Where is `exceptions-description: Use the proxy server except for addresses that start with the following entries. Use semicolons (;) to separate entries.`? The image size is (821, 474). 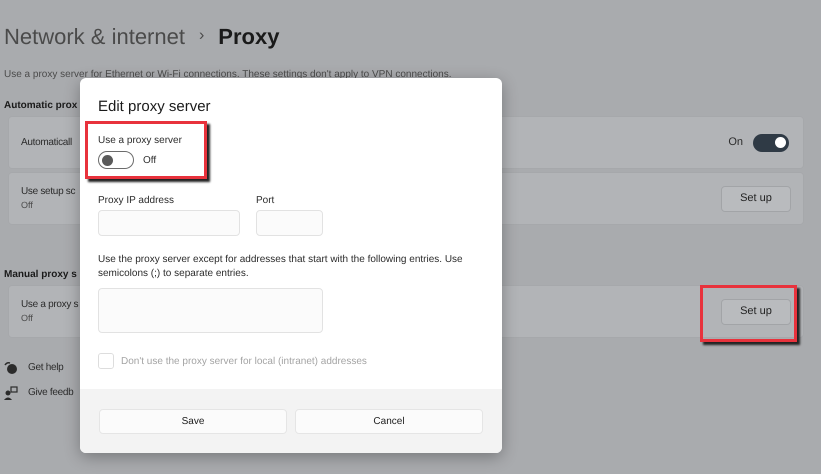
exceptions-description: Use the proxy server except for addresses that start with the following entries. Use semicolons (;) to separate entries. is located at coordinates (281, 267).